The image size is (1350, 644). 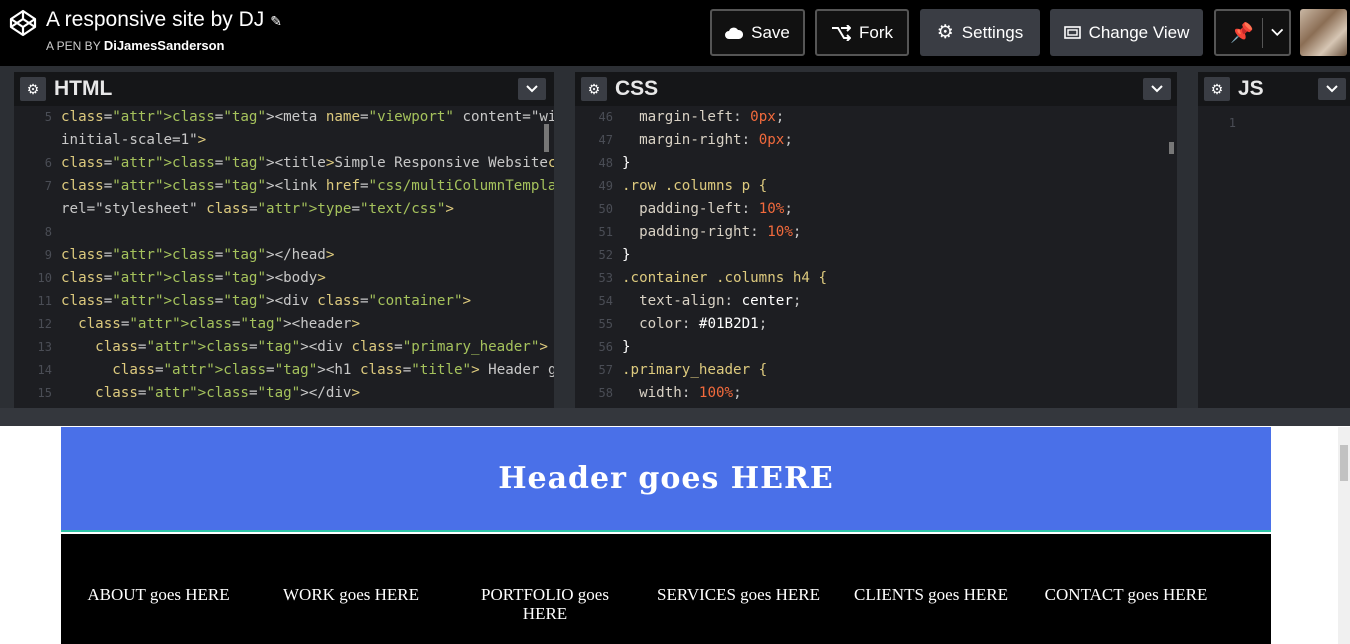 What do you see at coordinates (155, 19) in the screenshot?
I see `pen-title-text: A responsive site by DJ` at bounding box center [155, 19].